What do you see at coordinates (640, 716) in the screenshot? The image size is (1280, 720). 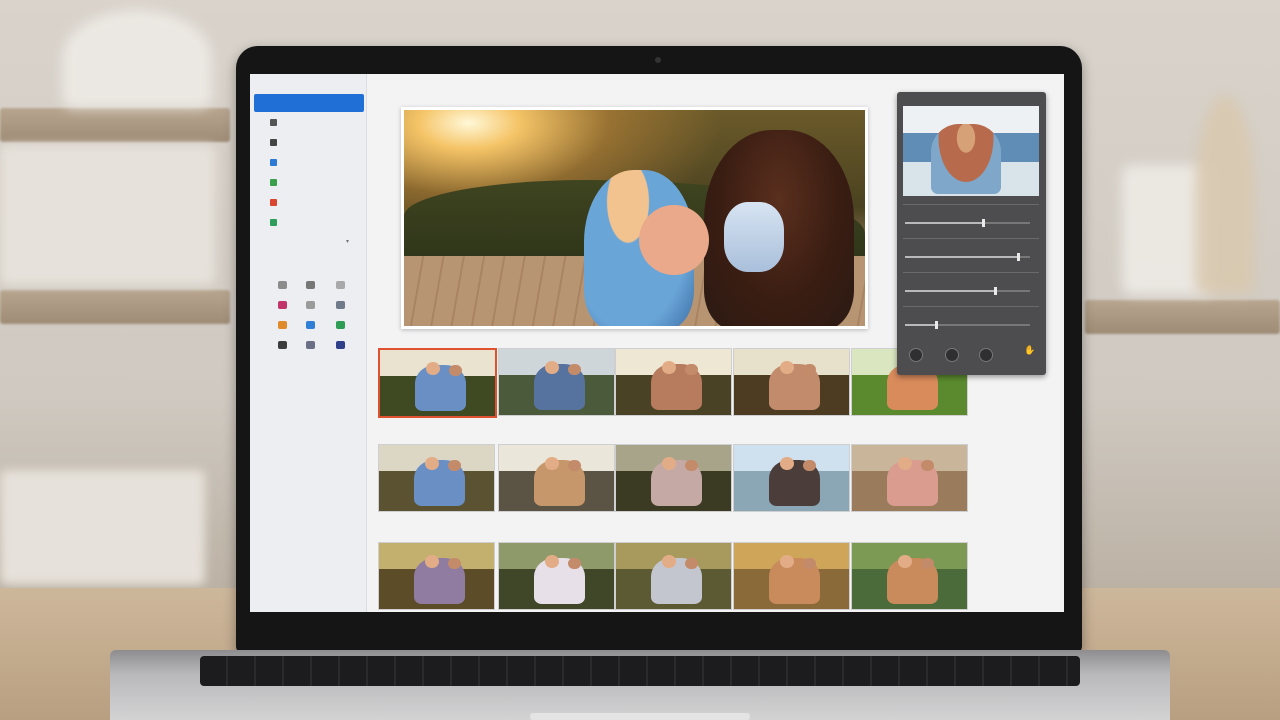 I see `trackpad` at bounding box center [640, 716].